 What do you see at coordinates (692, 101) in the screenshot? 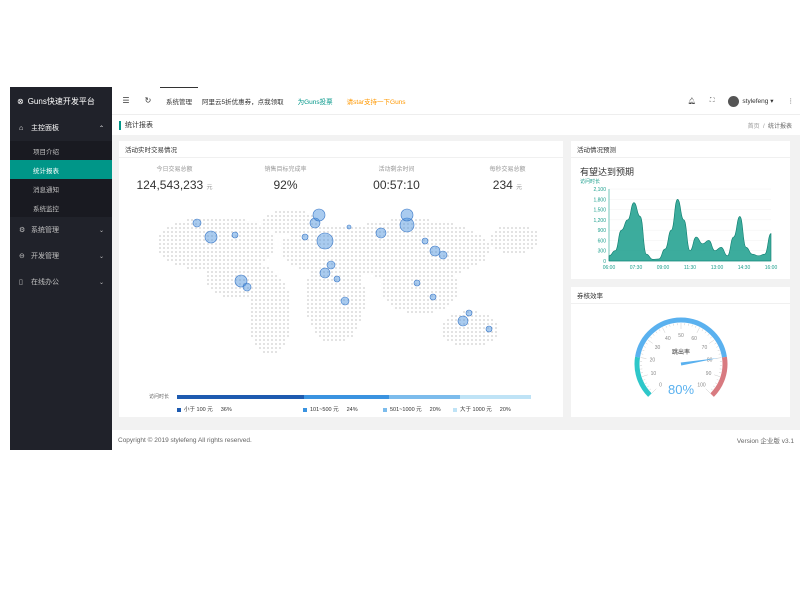
I see `bell-icon: 🔔︎` at bounding box center [692, 101].